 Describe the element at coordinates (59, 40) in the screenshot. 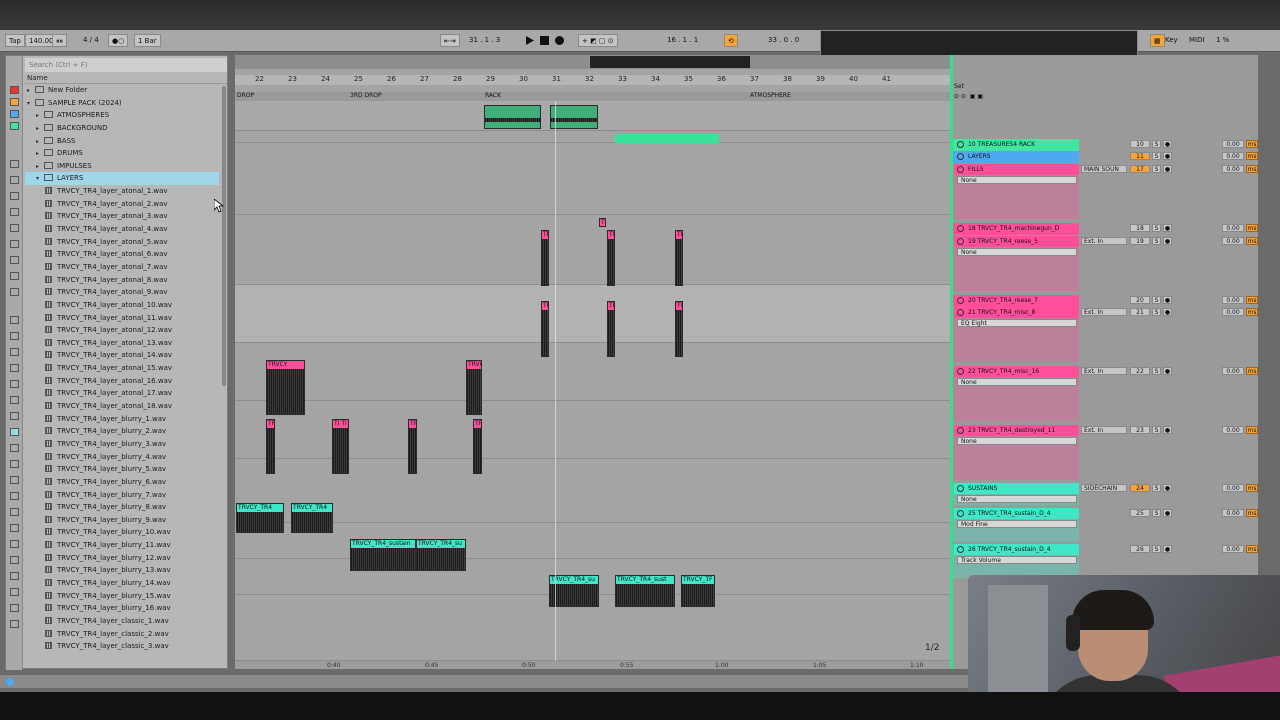

I see `nudge-buttons: ⏸⏸` at that location.